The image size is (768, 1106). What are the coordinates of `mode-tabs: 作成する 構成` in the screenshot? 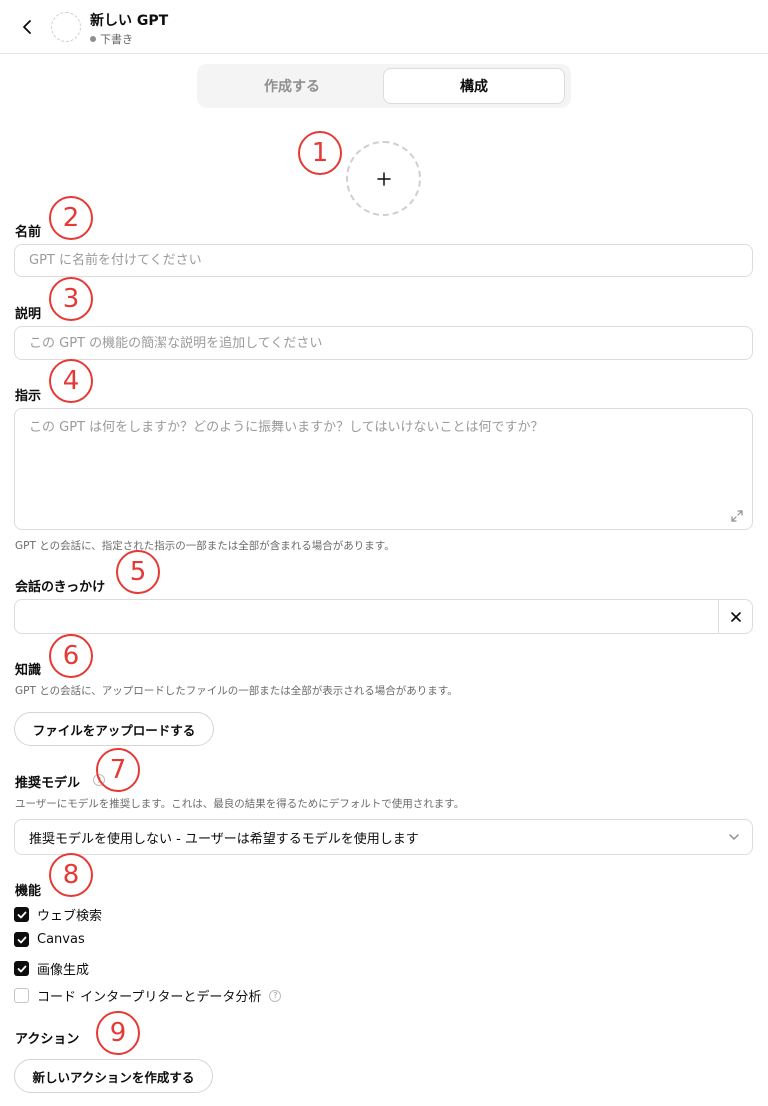 It's located at (384, 86).